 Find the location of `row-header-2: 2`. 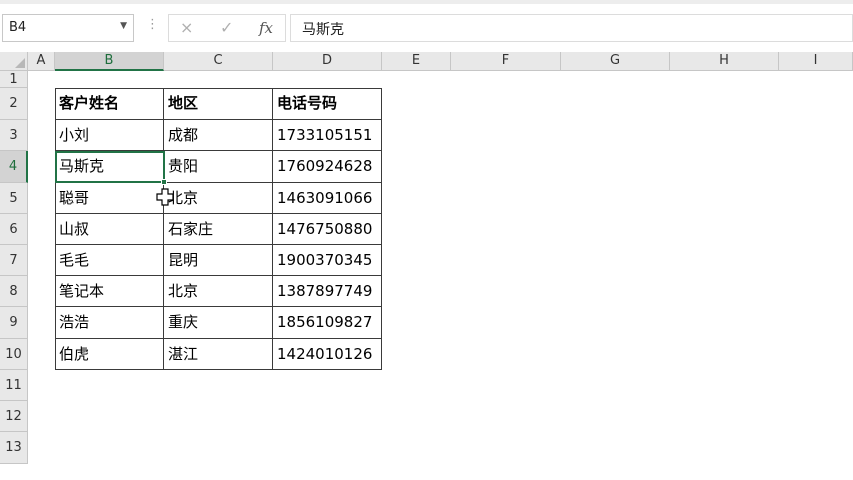

row-header-2: 2 is located at coordinates (14, 104).